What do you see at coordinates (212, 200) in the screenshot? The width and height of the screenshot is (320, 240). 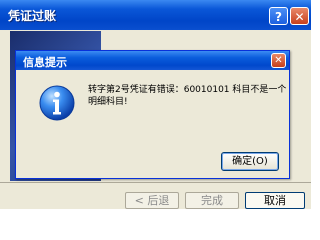 I see `finish-button: 完成` at bounding box center [212, 200].